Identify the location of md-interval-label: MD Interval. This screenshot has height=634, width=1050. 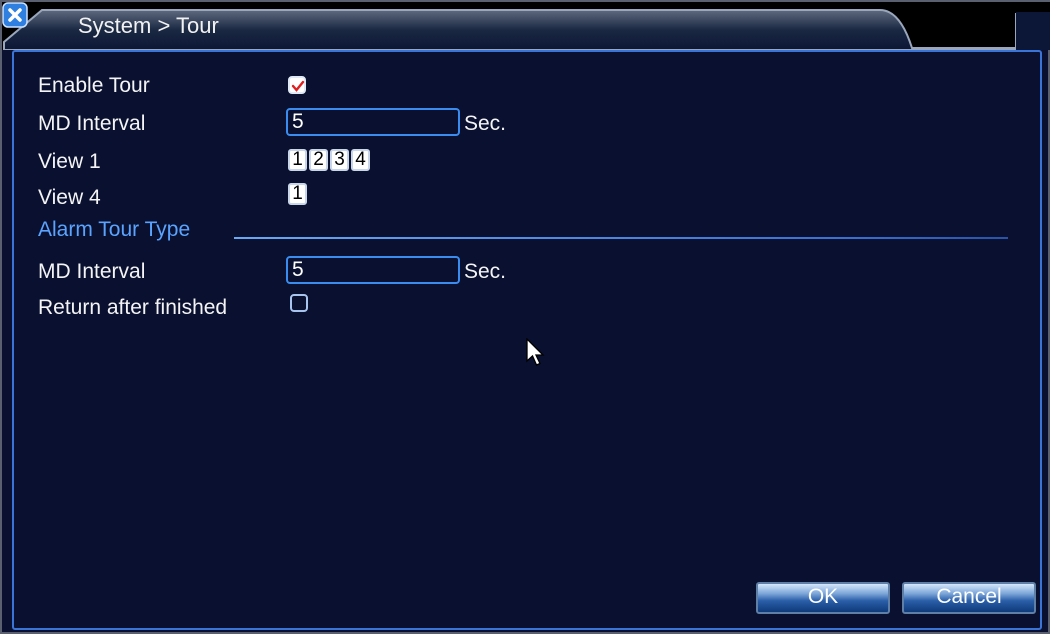
(92, 123).